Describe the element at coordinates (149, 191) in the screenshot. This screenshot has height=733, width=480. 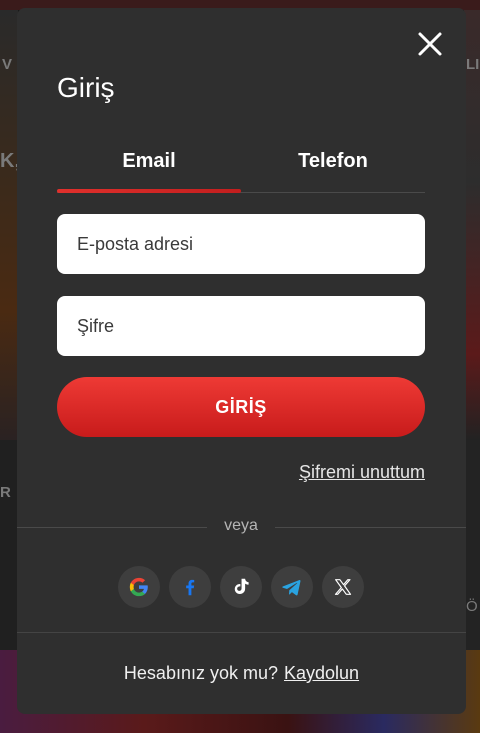
I see `active-tab-indicator` at that location.